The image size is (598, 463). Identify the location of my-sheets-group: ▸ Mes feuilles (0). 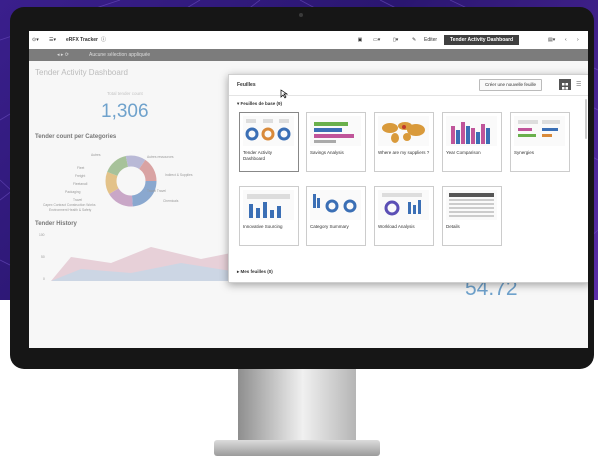
(255, 272).